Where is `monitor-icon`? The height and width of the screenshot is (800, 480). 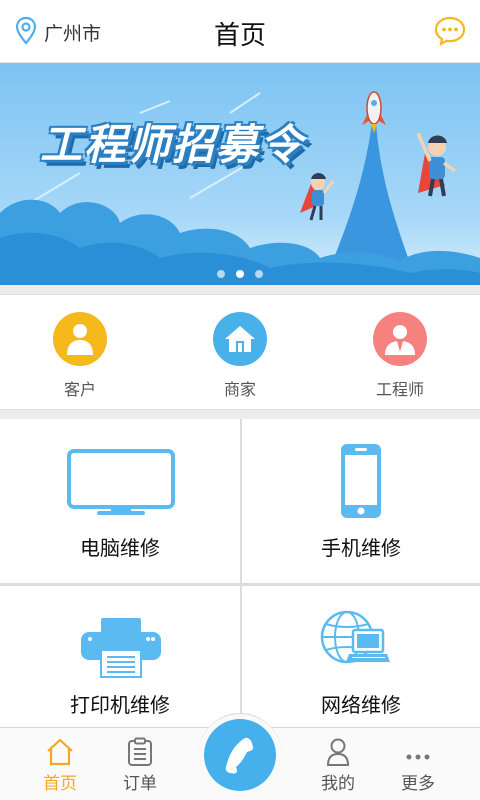 monitor-icon is located at coordinates (121, 482).